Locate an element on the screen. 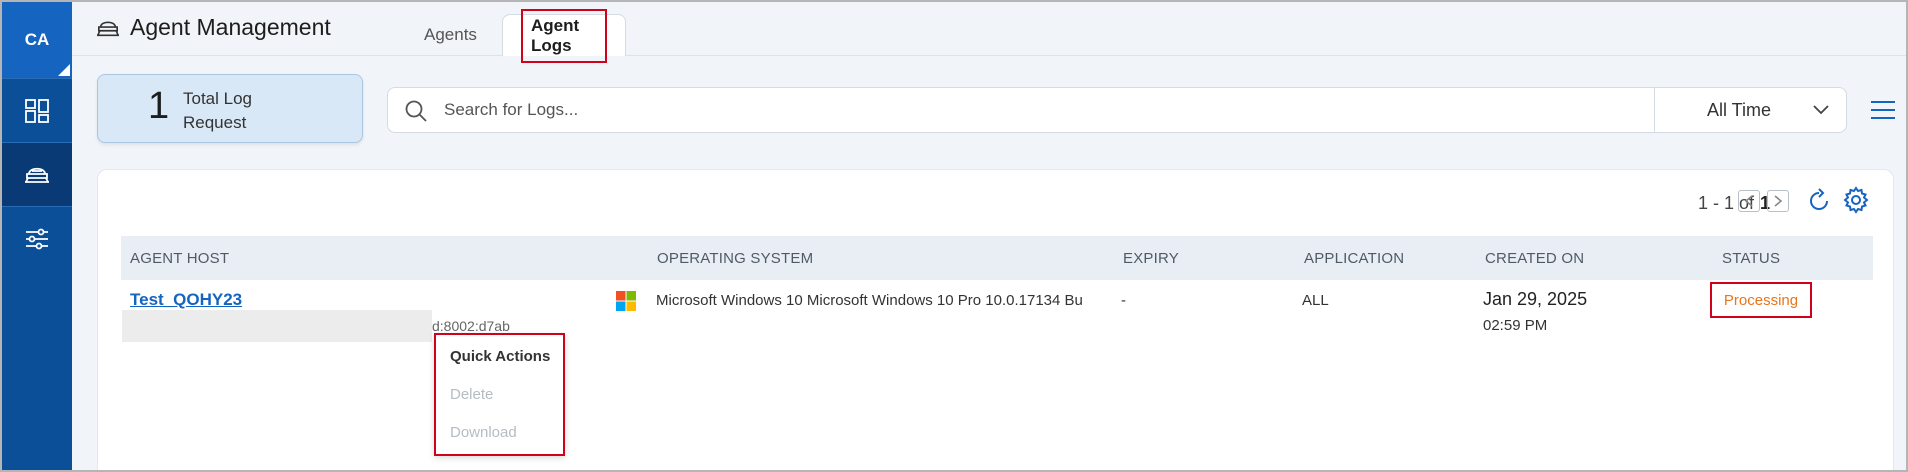 The image size is (1908, 472). refresh-icon is located at coordinates (1819, 201).